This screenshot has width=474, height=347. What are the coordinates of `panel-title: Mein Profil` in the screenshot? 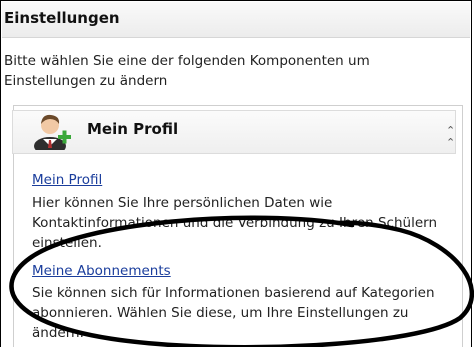 It's located at (133, 129).